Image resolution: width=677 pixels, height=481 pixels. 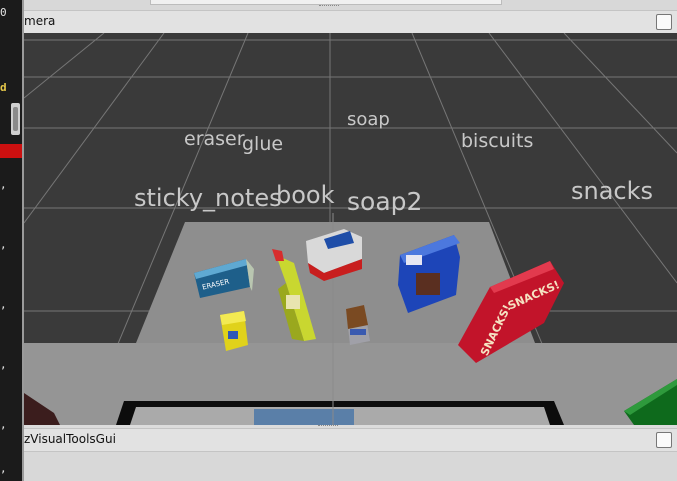 I want to click on left-dock-strip: 0 d , , , , , ,, so click(x=11, y=240).